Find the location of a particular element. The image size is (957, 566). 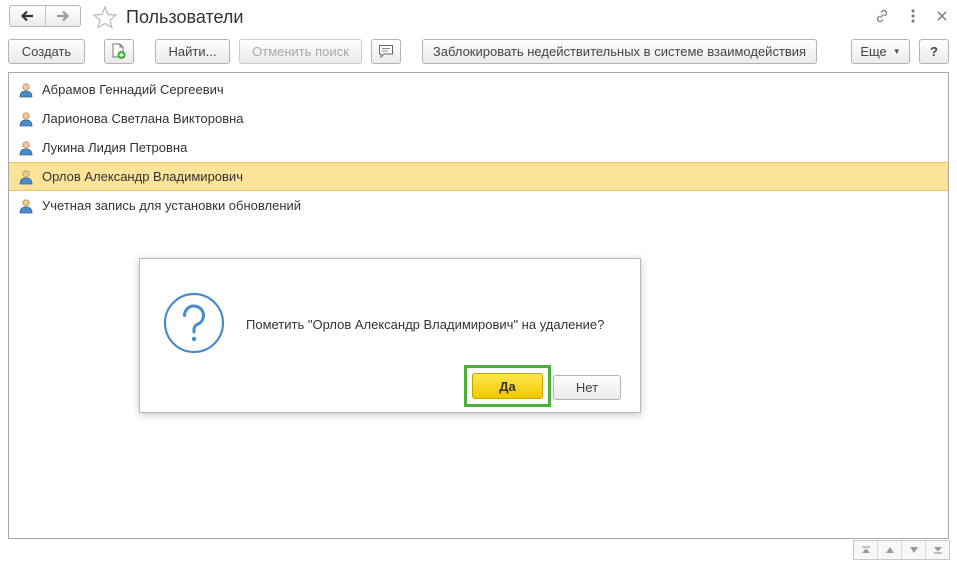

list-item: Абрамов Геннадий Сергеевич is located at coordinates (478, 89).